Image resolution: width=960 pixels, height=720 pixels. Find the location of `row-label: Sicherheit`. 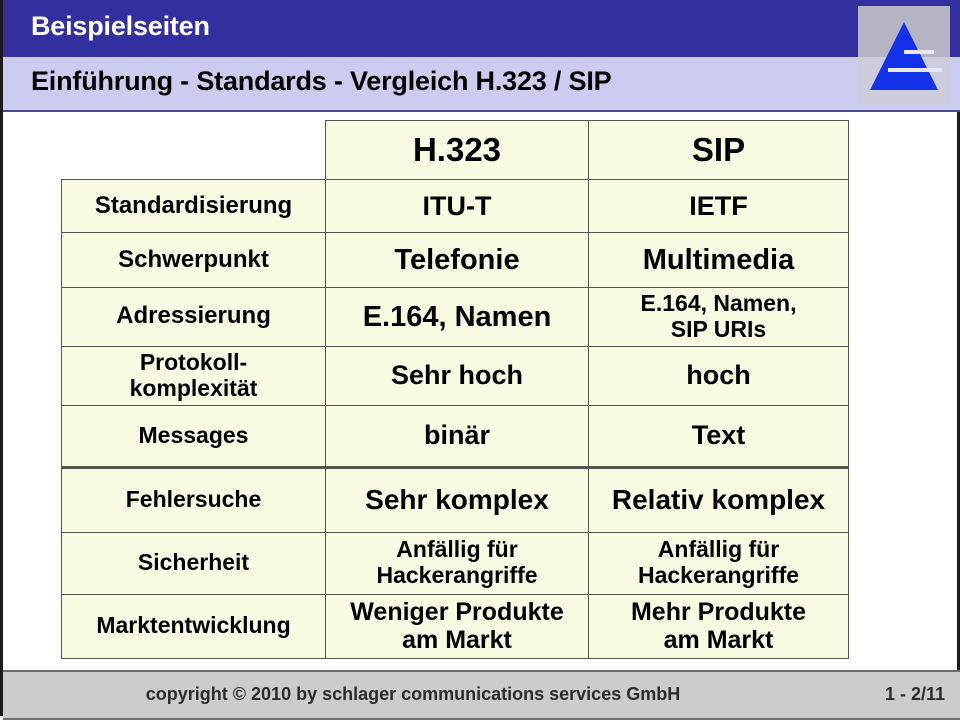

row-label: Sicherheit is located at coordinates (193, 563).